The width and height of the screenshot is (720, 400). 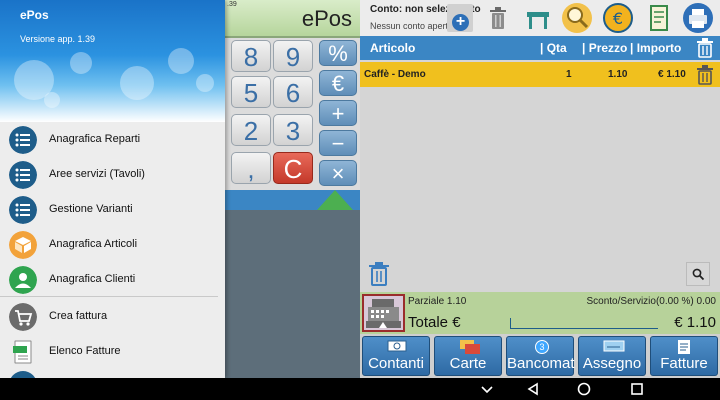 What do you see at coordinates (93, 244) in the screenshot?
I see `menu-item-label: Anagrafica Articoli` at bounding box center [93, 244].